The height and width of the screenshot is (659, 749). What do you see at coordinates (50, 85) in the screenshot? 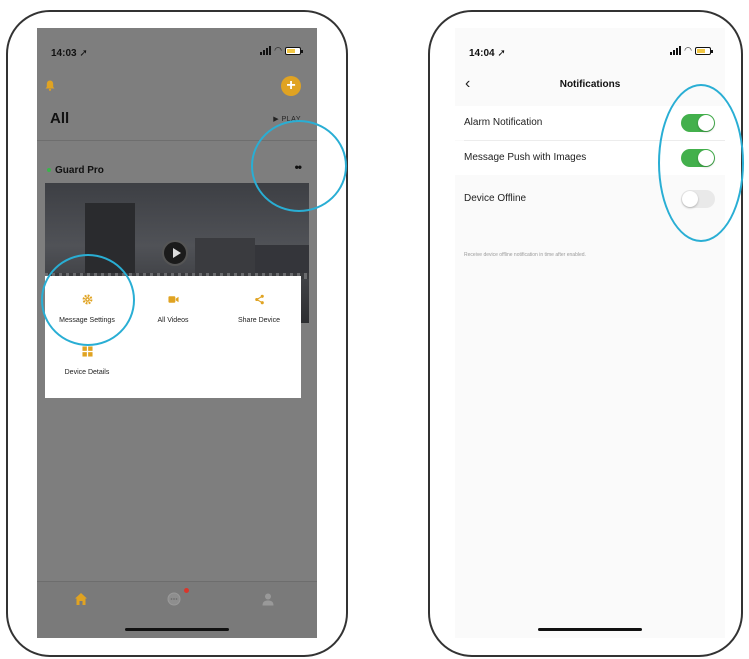
I see `bell-icon` at bounding box center [50, 85].